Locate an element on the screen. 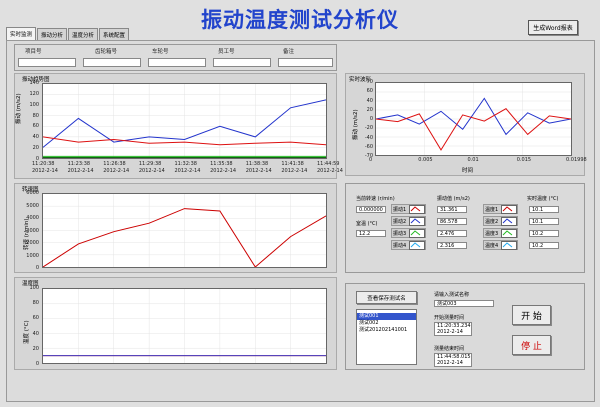  vibration-y-ticks: 140 120 100 80 60 40 20 0 is located at coordinates (30, 121).